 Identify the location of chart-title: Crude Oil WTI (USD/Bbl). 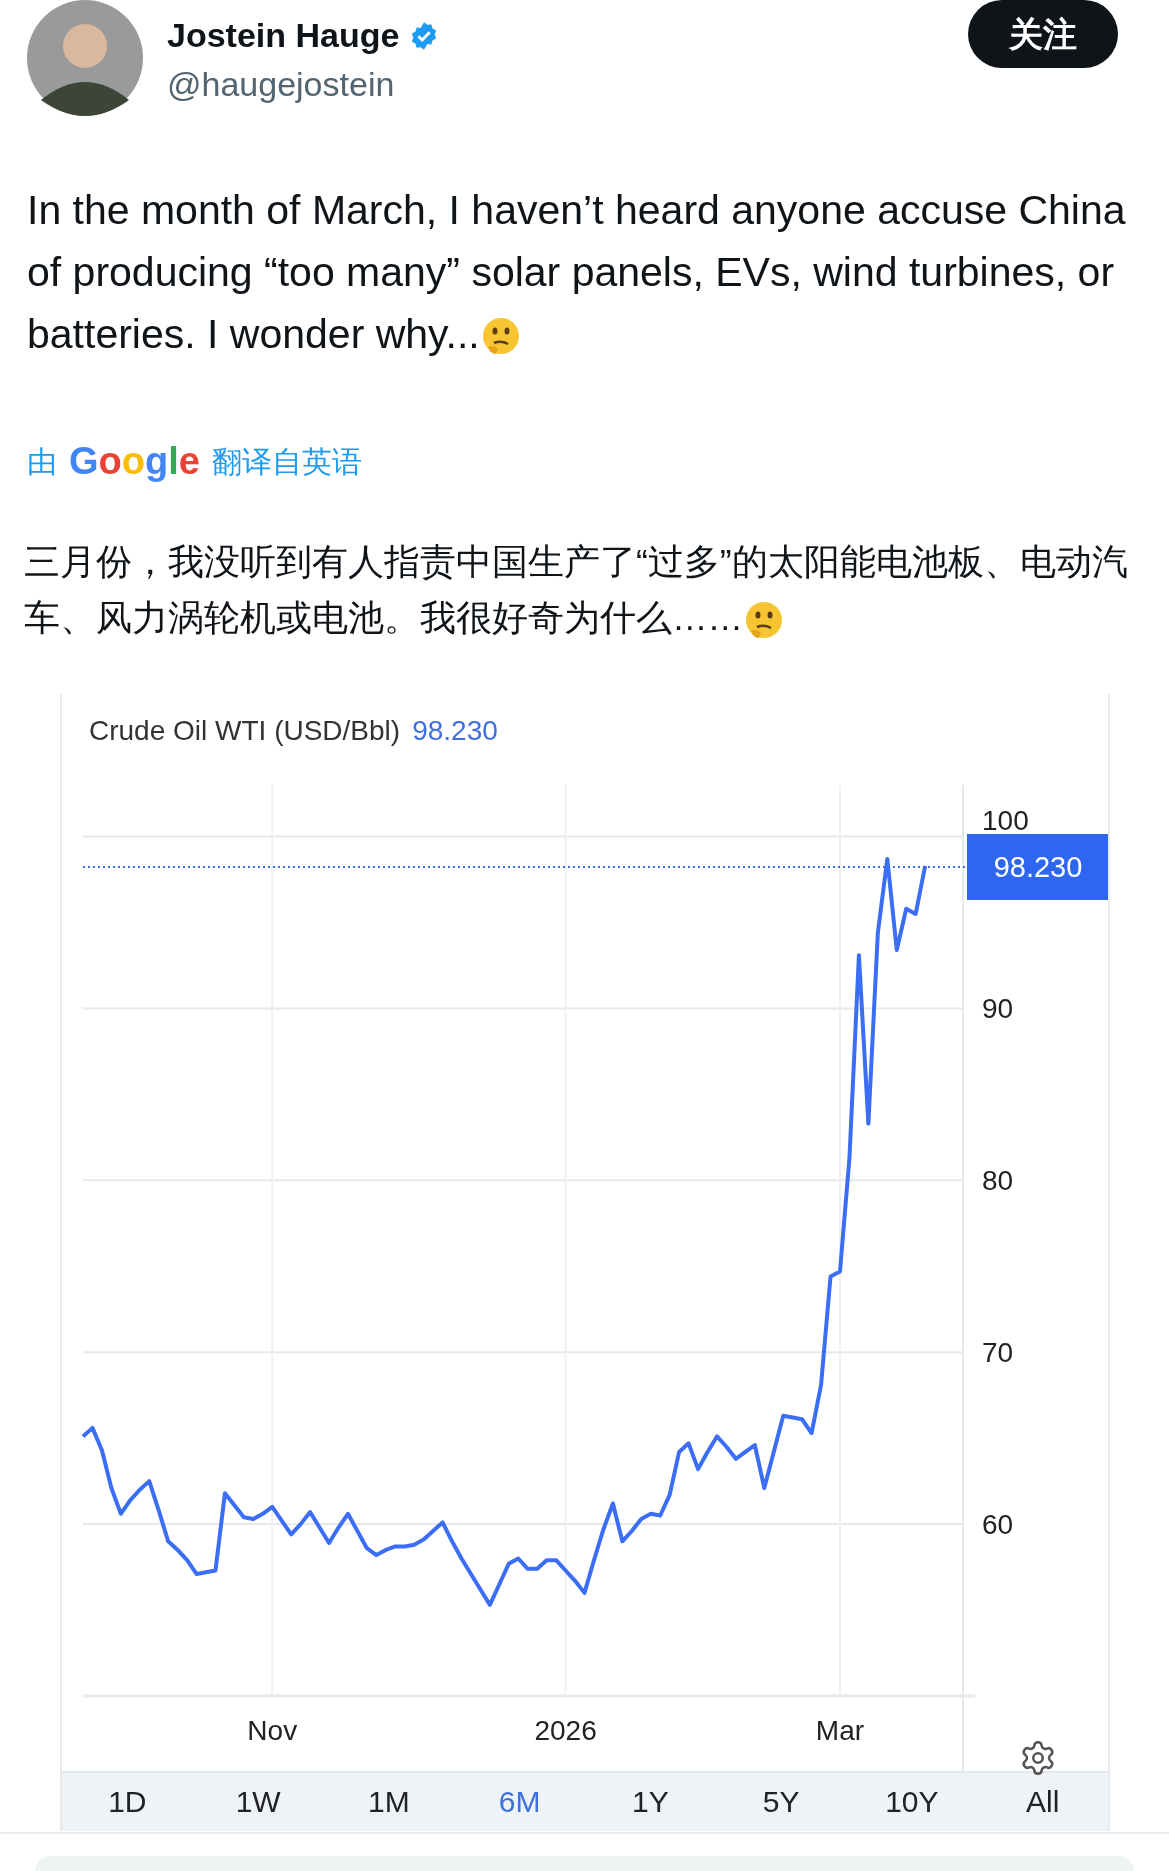
(245, 731).